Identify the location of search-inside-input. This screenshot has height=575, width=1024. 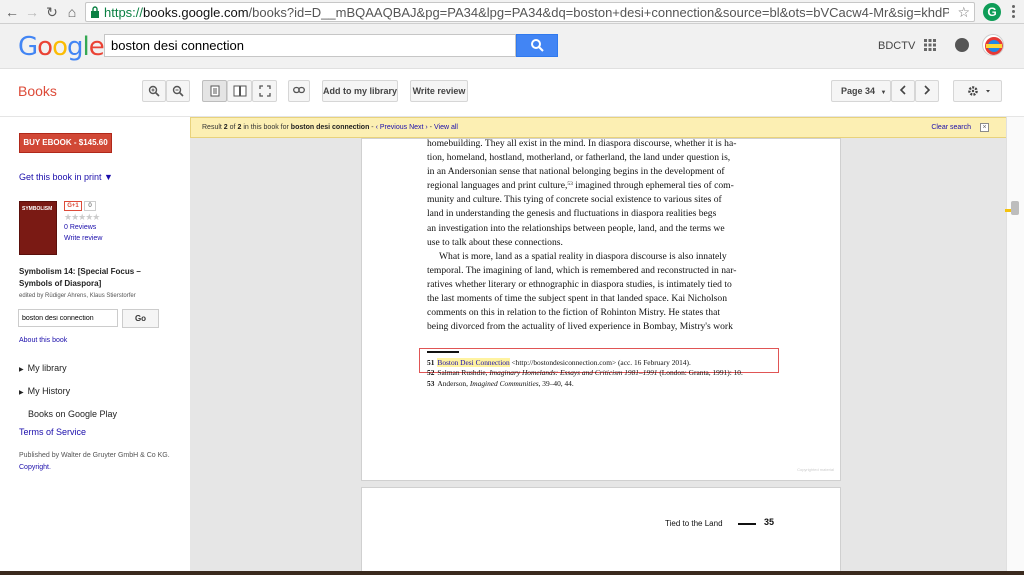
(68, 318).